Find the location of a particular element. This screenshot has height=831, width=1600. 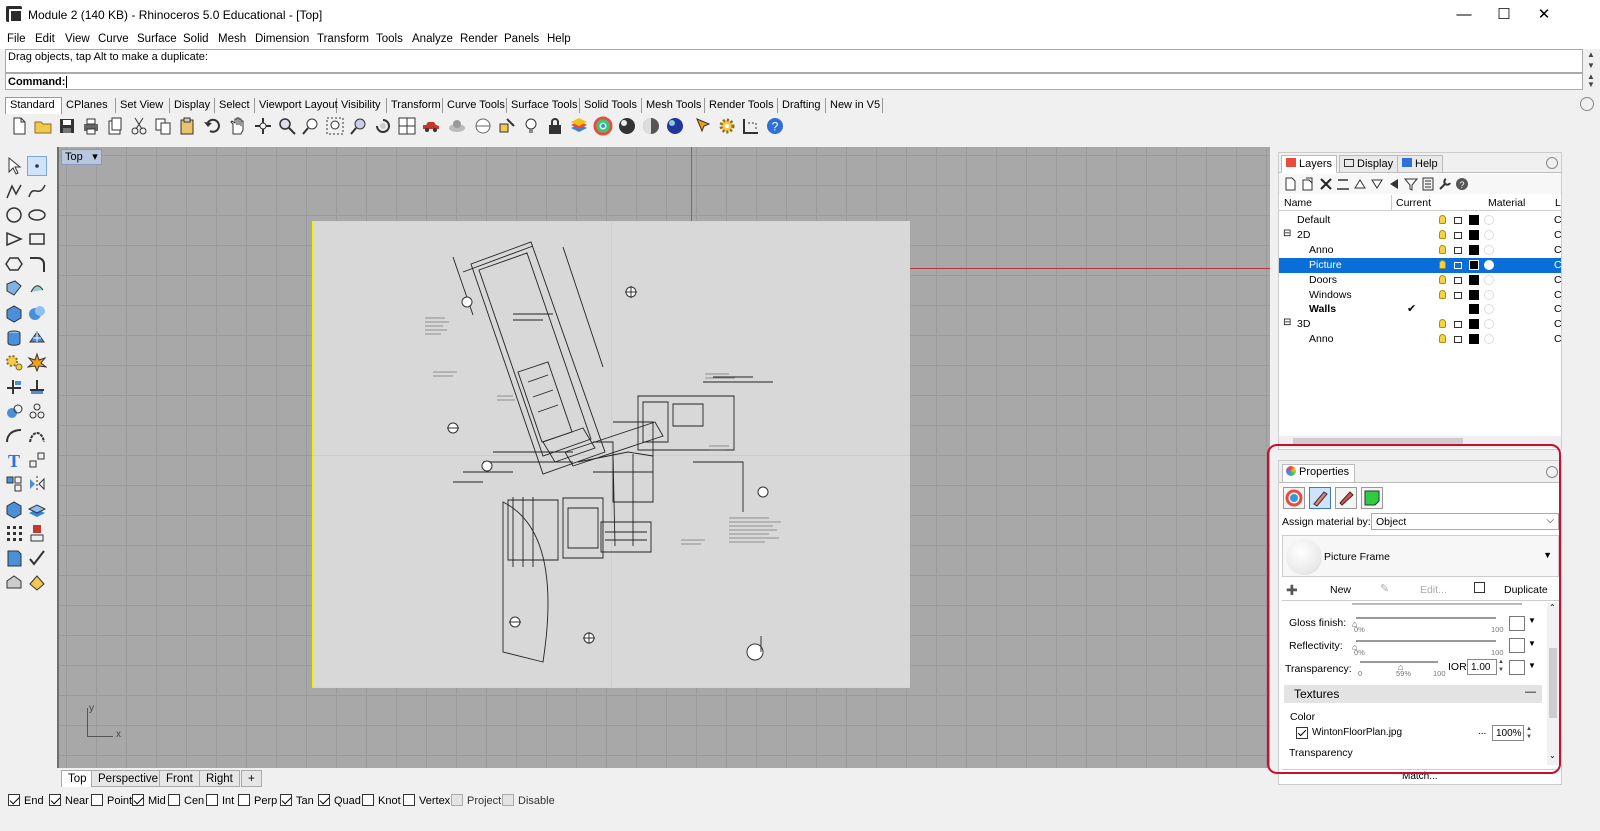

layers-col-name: Name is located at coordinates (1298, 203).